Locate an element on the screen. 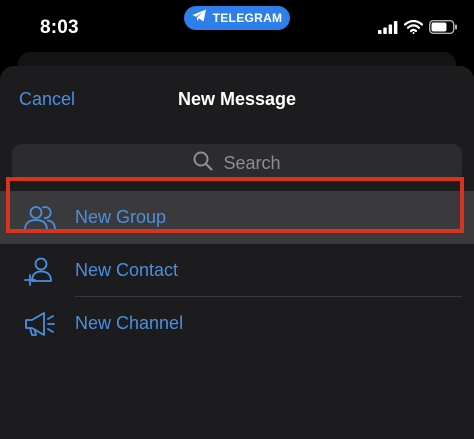  telegram-app-pill: TELEGRAM is located at coordinates (237, 18).